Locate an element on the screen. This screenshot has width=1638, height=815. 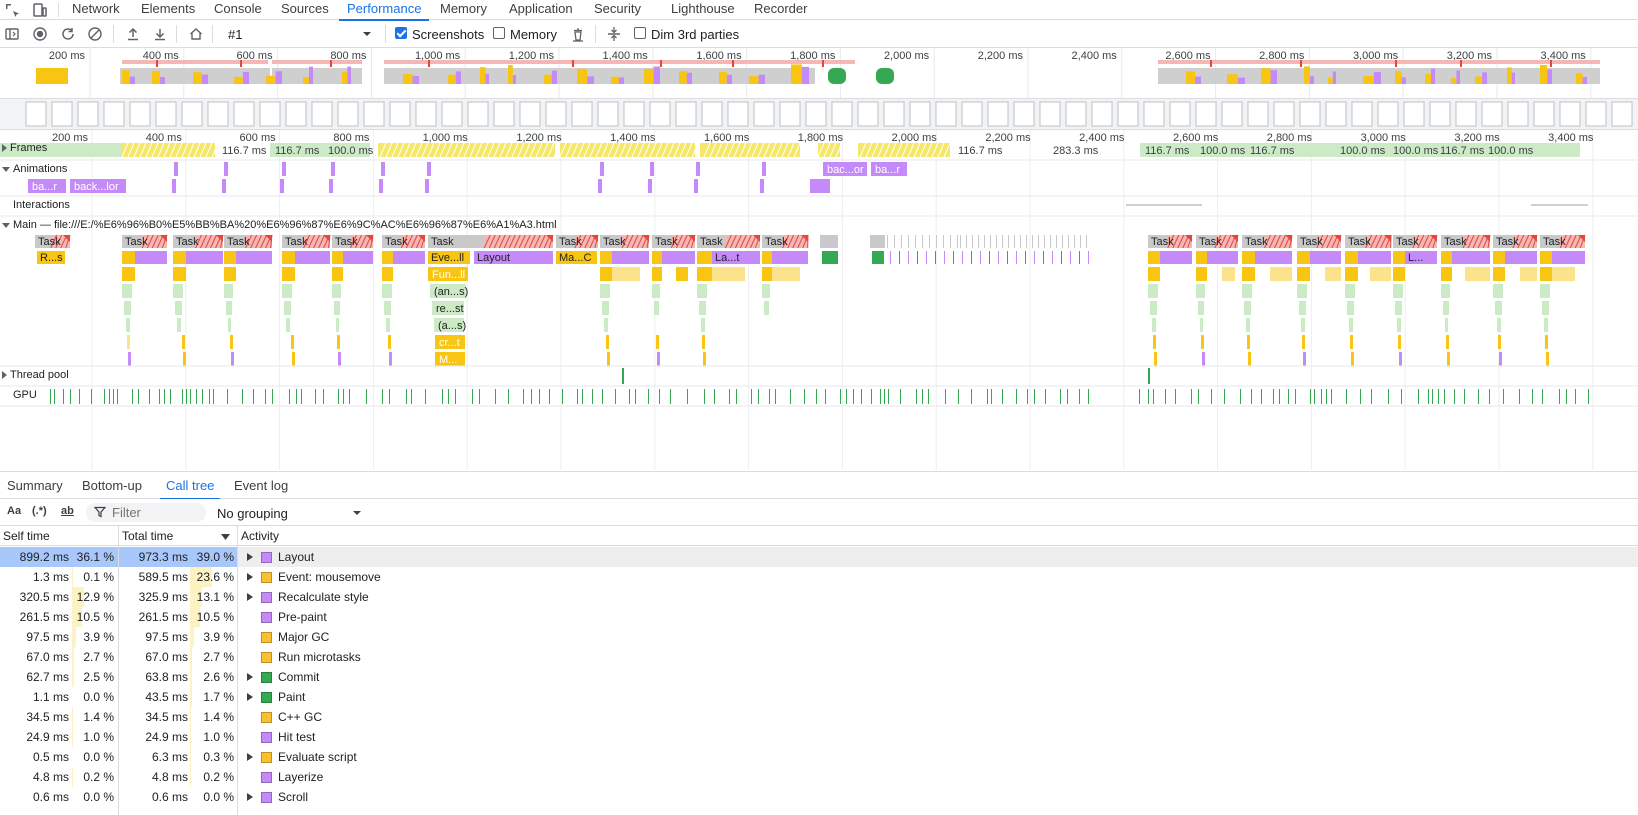
call-tree-row: 62.7 ms 2.5 % 63.8 ms 2.6 % Commit is located at coordinates (819, 677).